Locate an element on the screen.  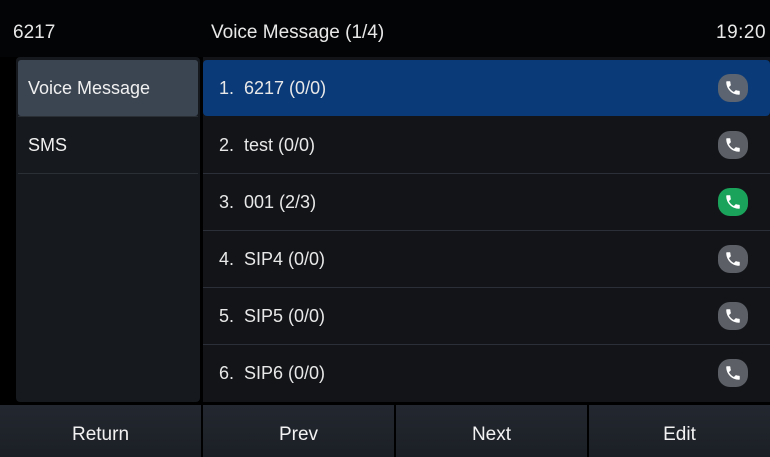
list-item-label: 6. SIP6 (0/0) is located at coordinates (272, 373).